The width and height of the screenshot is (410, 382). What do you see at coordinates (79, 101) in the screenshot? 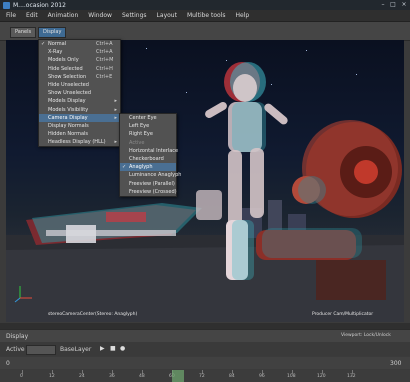
I see `menu-item-models-display: Models Display ▸` at bounding box center [79, 101].